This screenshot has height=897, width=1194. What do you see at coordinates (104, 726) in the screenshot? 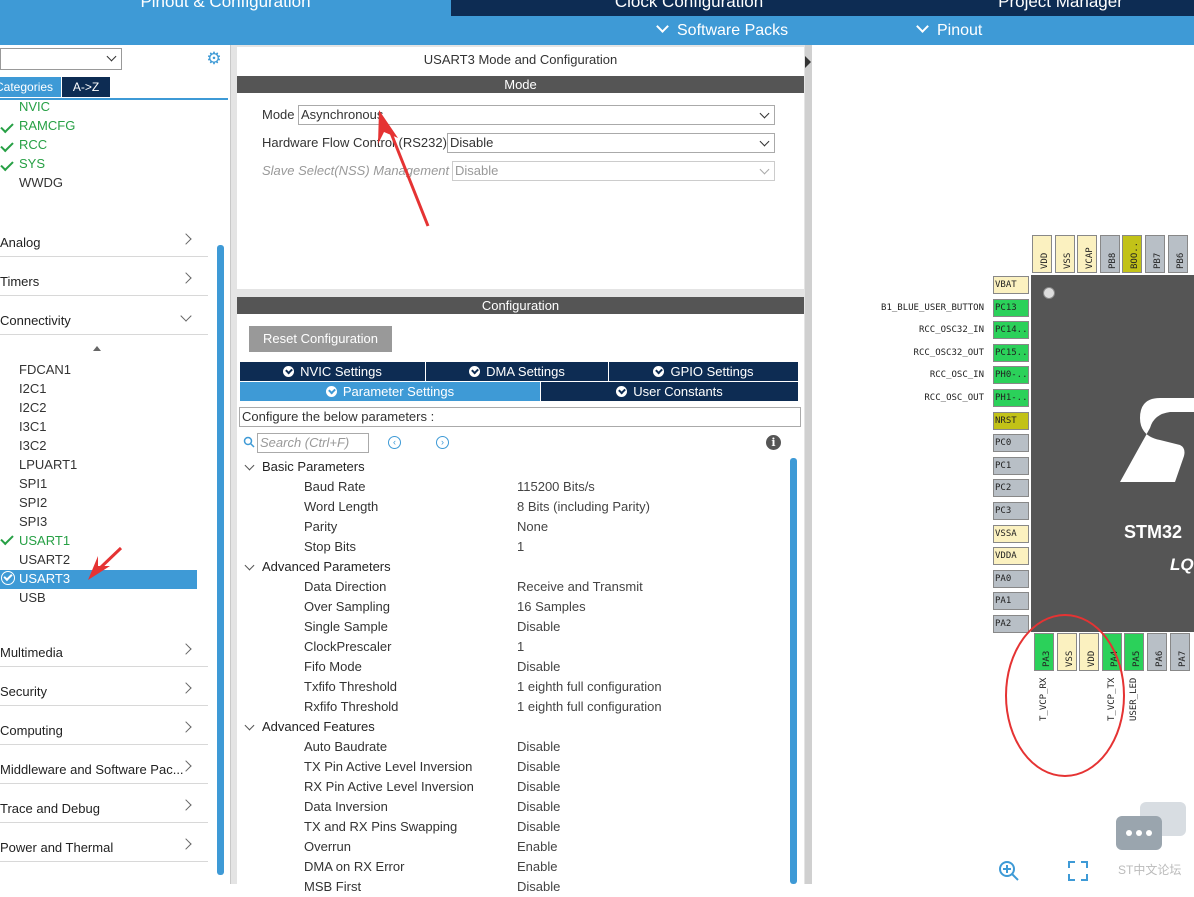
I see `category-computing: Computing` at bounding box center [104, 726].